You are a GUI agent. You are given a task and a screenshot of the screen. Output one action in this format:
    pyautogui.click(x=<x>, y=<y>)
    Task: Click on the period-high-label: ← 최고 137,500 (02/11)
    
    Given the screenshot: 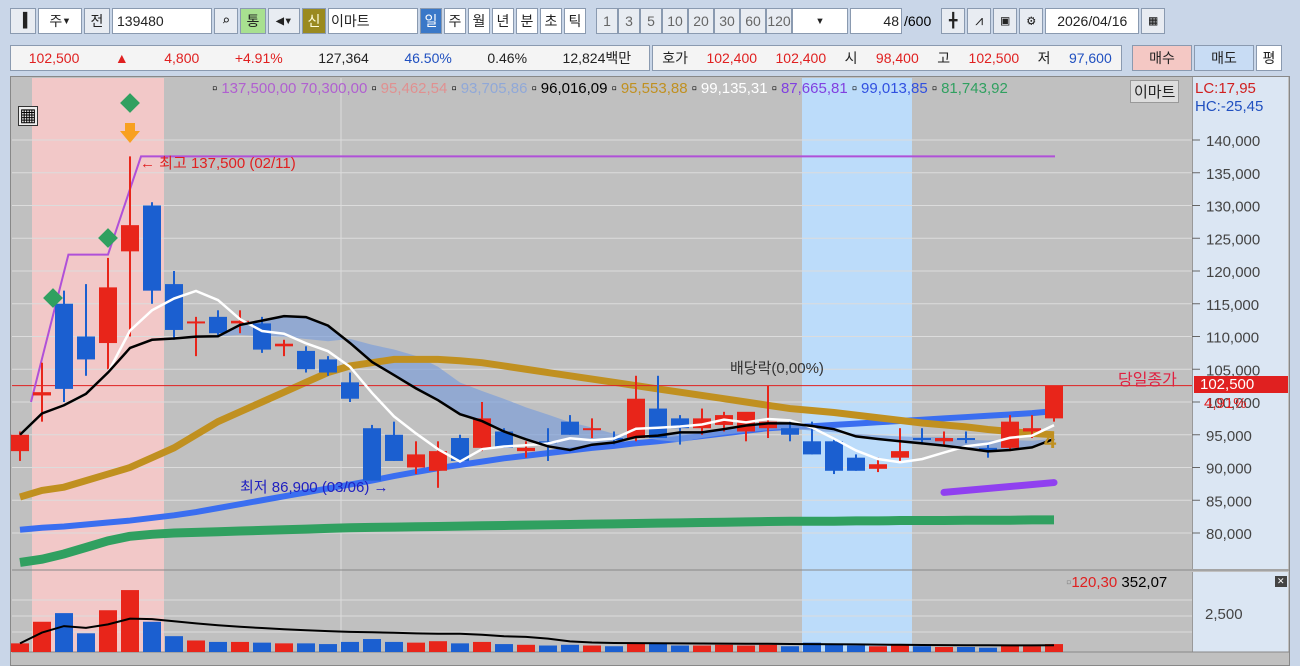 What is the action you would take?
    pyautogui.click(x=218, y=163)
    